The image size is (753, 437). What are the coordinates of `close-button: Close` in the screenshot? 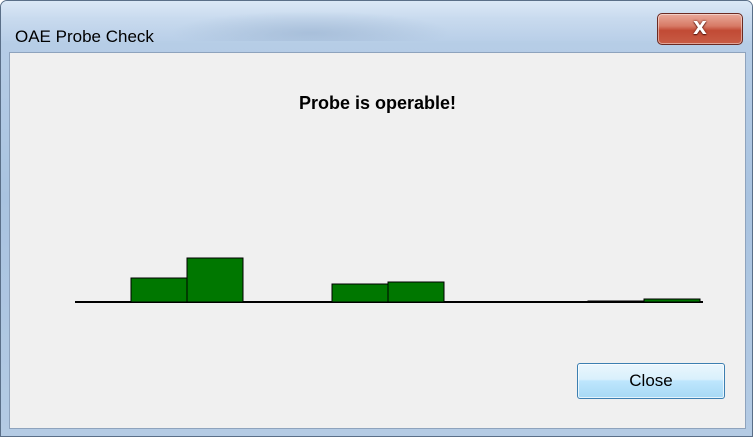 It's located at (651, 381).